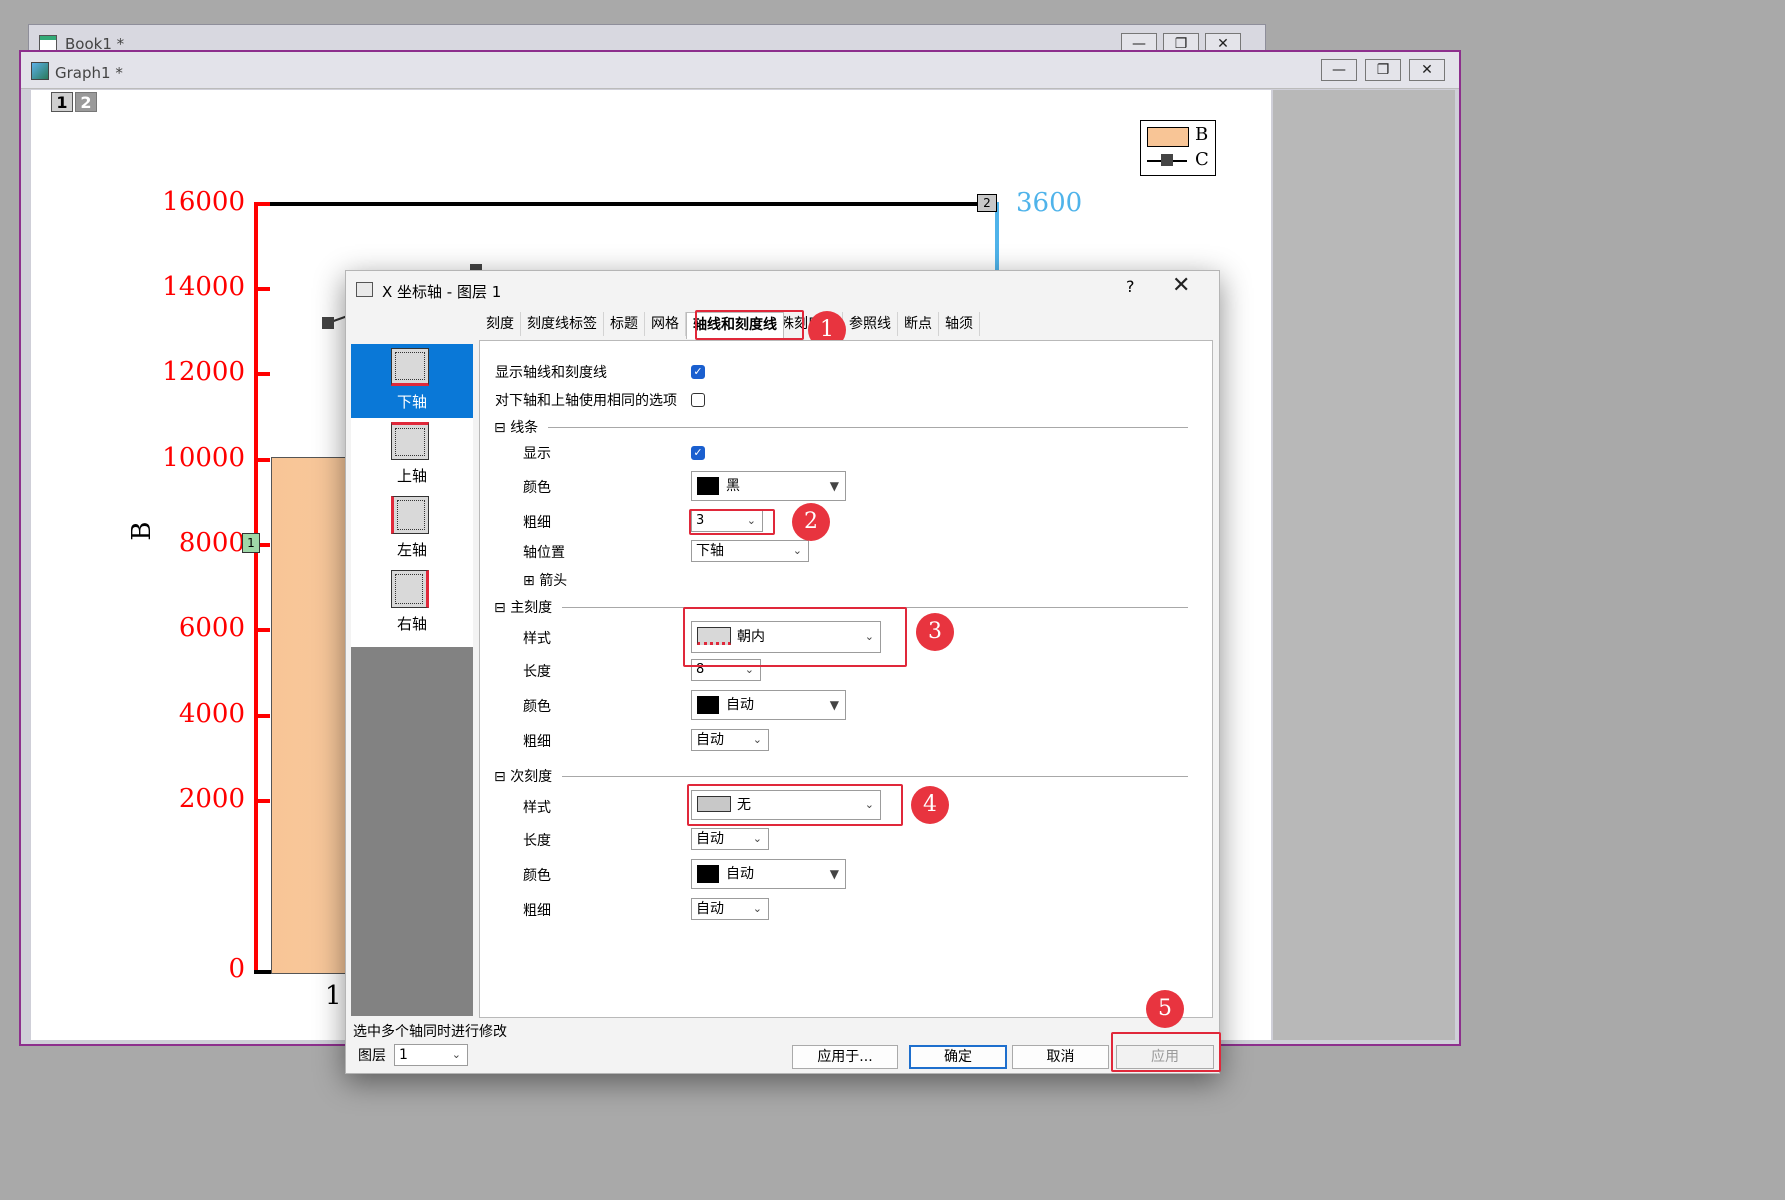 The width and height of the screenshot is (1785, 1200). What do you see at coordinates (1178, 148) in the screenshot?
I see `legend: B C` at bounding box center [1178, 148].